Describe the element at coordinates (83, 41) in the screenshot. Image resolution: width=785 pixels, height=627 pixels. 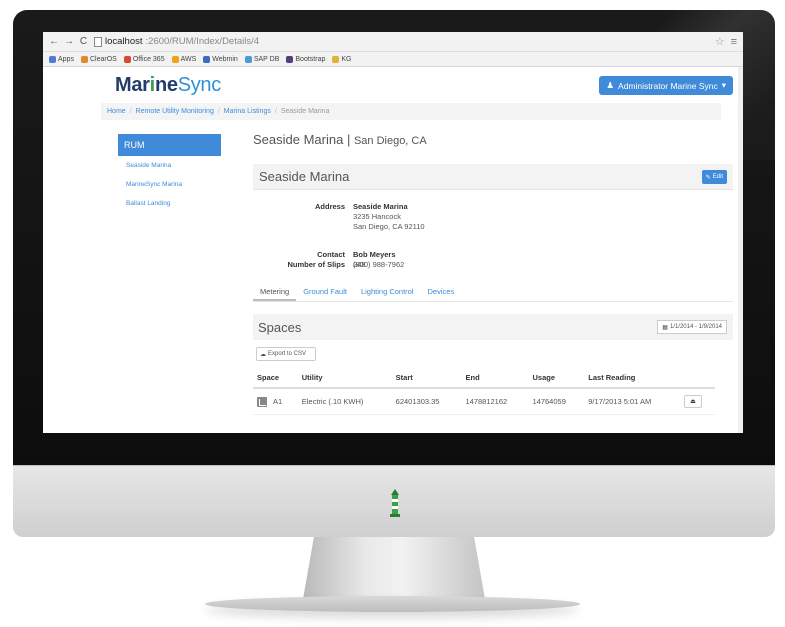
I see `reload-icon: C` at that location.